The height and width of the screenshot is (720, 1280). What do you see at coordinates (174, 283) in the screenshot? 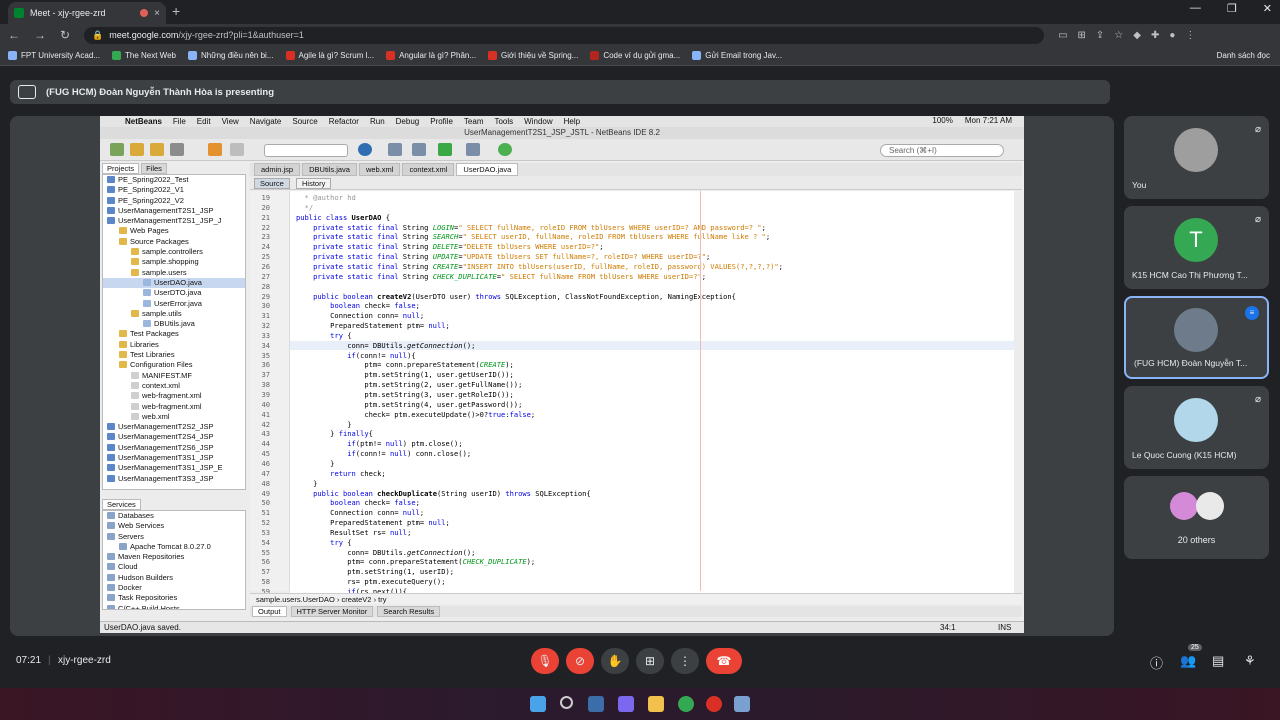
I see `tree-item: UserDAO.java` at bounding box center [174, 283].